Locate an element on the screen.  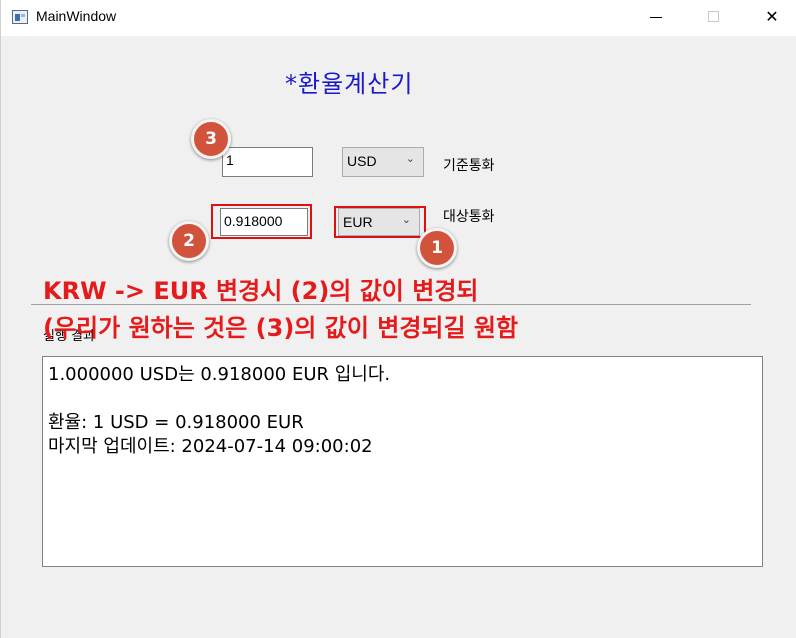
minimize-icon is located at coordinates (656, 17).